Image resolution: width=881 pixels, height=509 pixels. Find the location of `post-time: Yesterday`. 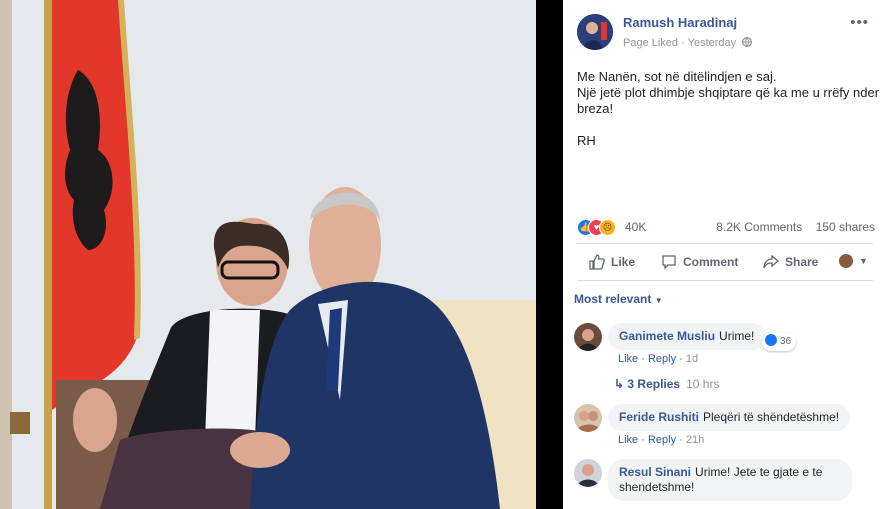

post-time: Yesterday is located at coordinates (712, 43).